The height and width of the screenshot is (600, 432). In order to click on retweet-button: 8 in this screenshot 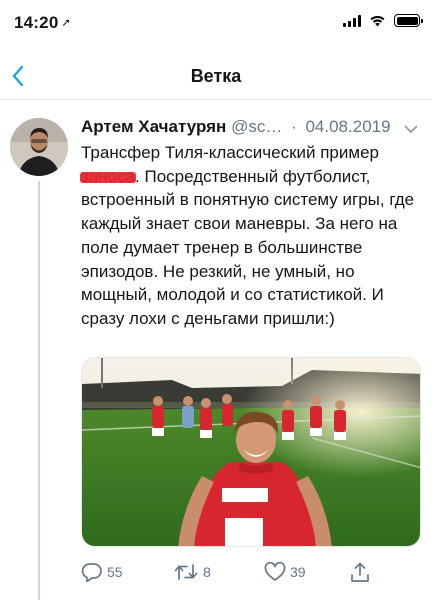, I will do `click(192, 572)`.